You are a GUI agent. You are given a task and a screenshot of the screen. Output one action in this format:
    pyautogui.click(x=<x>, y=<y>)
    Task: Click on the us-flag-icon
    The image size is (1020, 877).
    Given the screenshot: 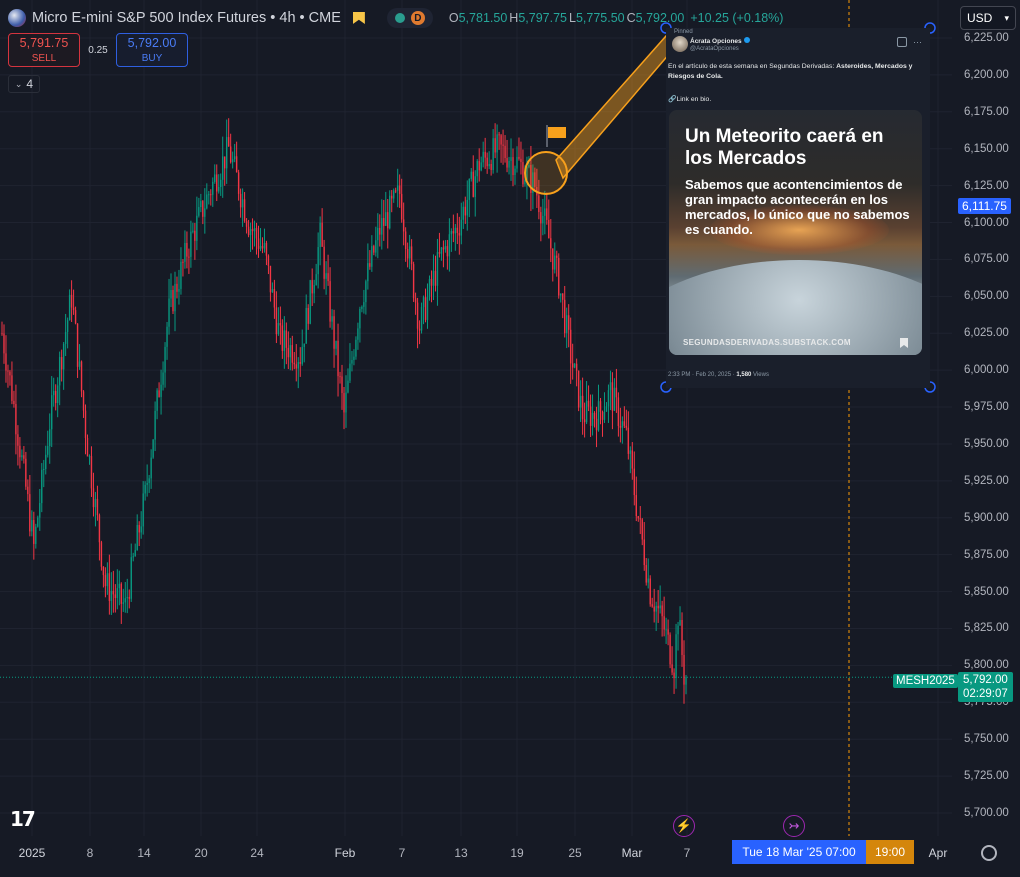 What is the action you would take?
    pyautogui.click(x=17, y=18)
    